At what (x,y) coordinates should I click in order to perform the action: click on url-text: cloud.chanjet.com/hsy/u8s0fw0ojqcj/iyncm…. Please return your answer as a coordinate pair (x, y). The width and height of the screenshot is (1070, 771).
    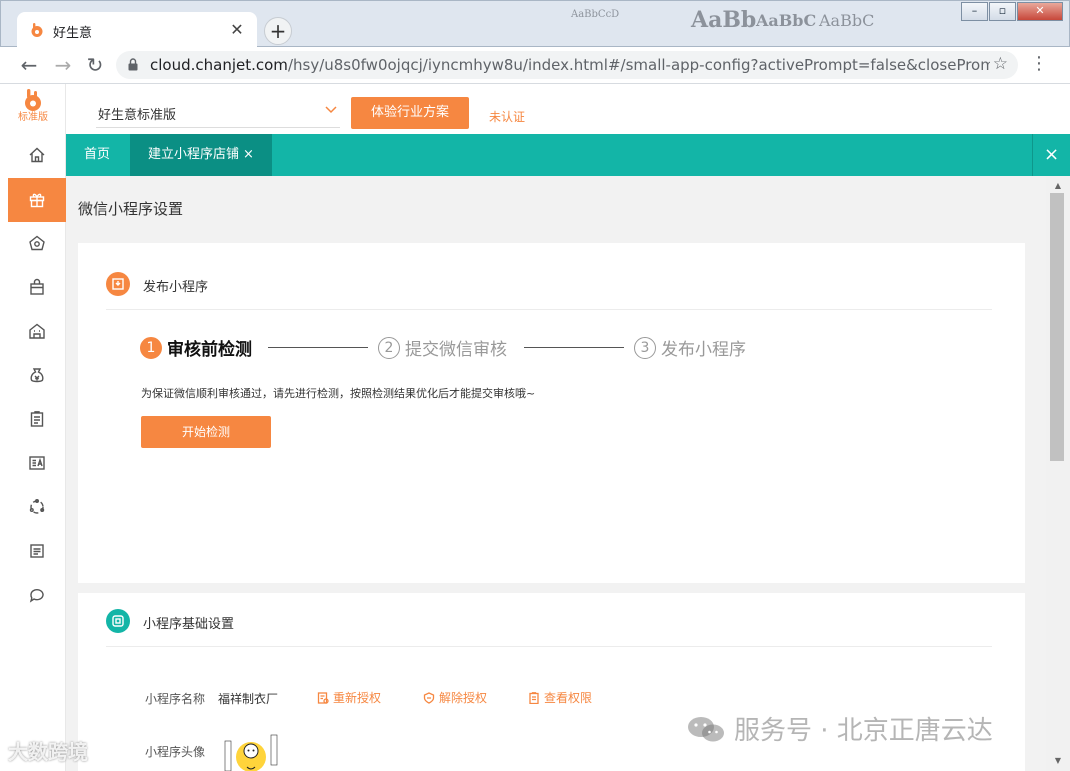
    Looking at the image, I should click on (570, 65).